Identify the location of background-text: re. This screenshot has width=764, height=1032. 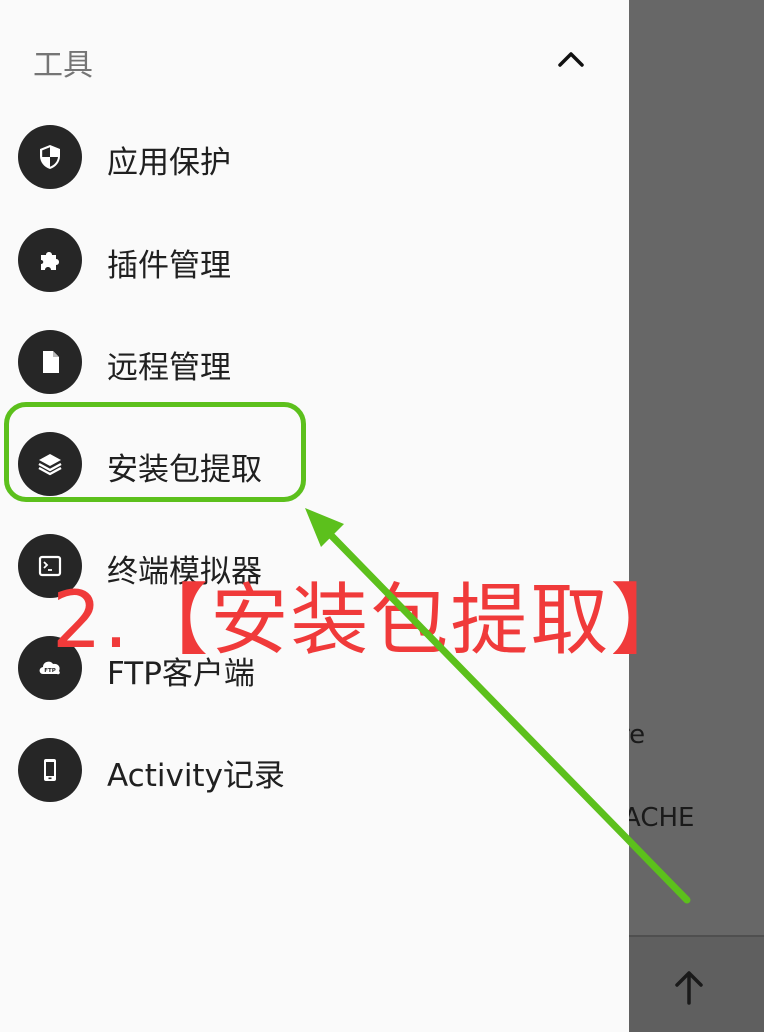
(637, 735).